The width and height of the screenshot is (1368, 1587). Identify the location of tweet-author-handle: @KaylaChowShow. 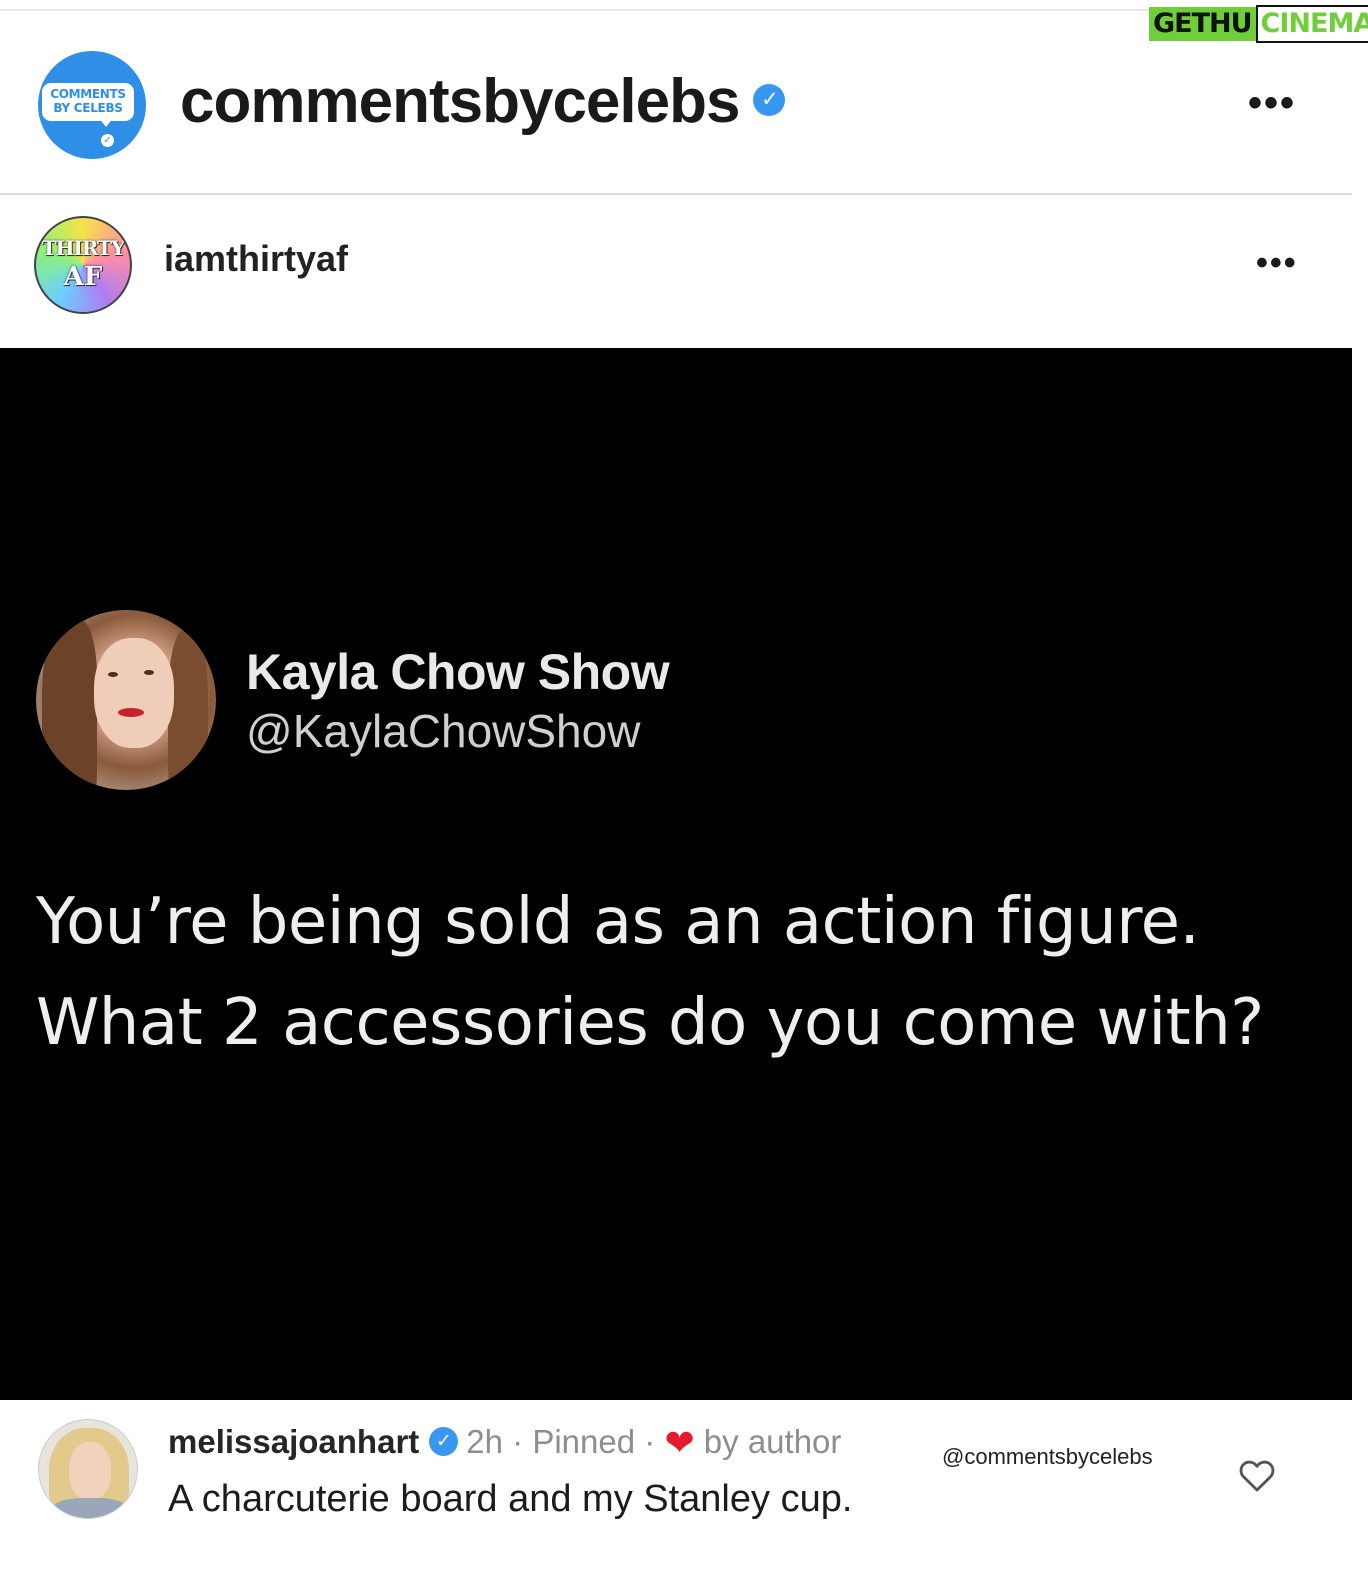
(443, 731).